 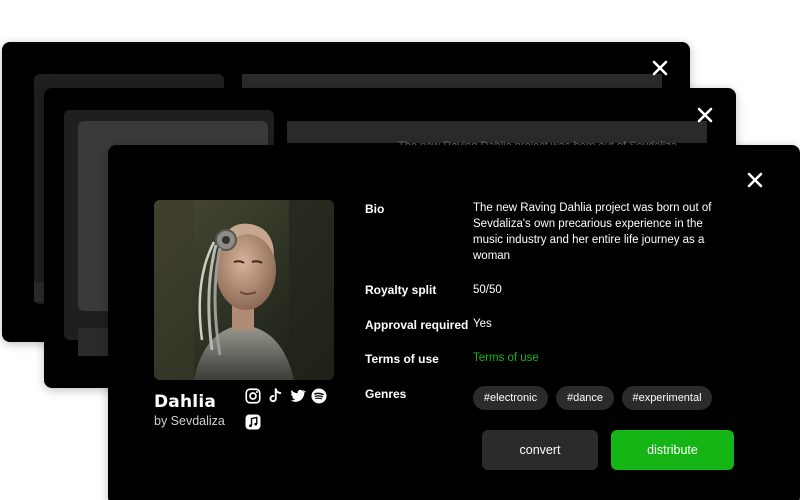 I want to click on apple-music-icon, so click(x=253, y=422).